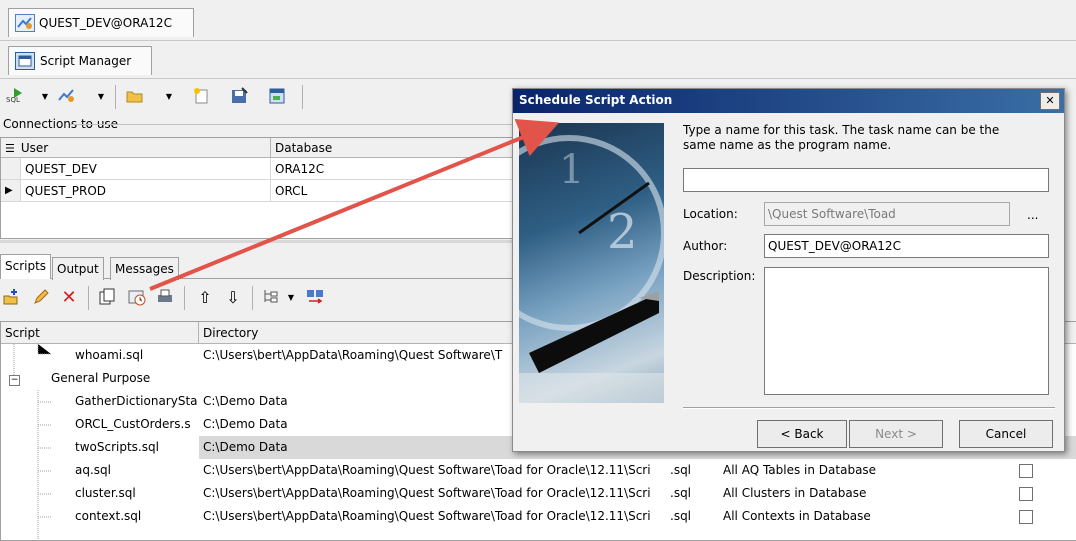 The image size is (1076, 541). I want to click on splitter, so click(256, 241).